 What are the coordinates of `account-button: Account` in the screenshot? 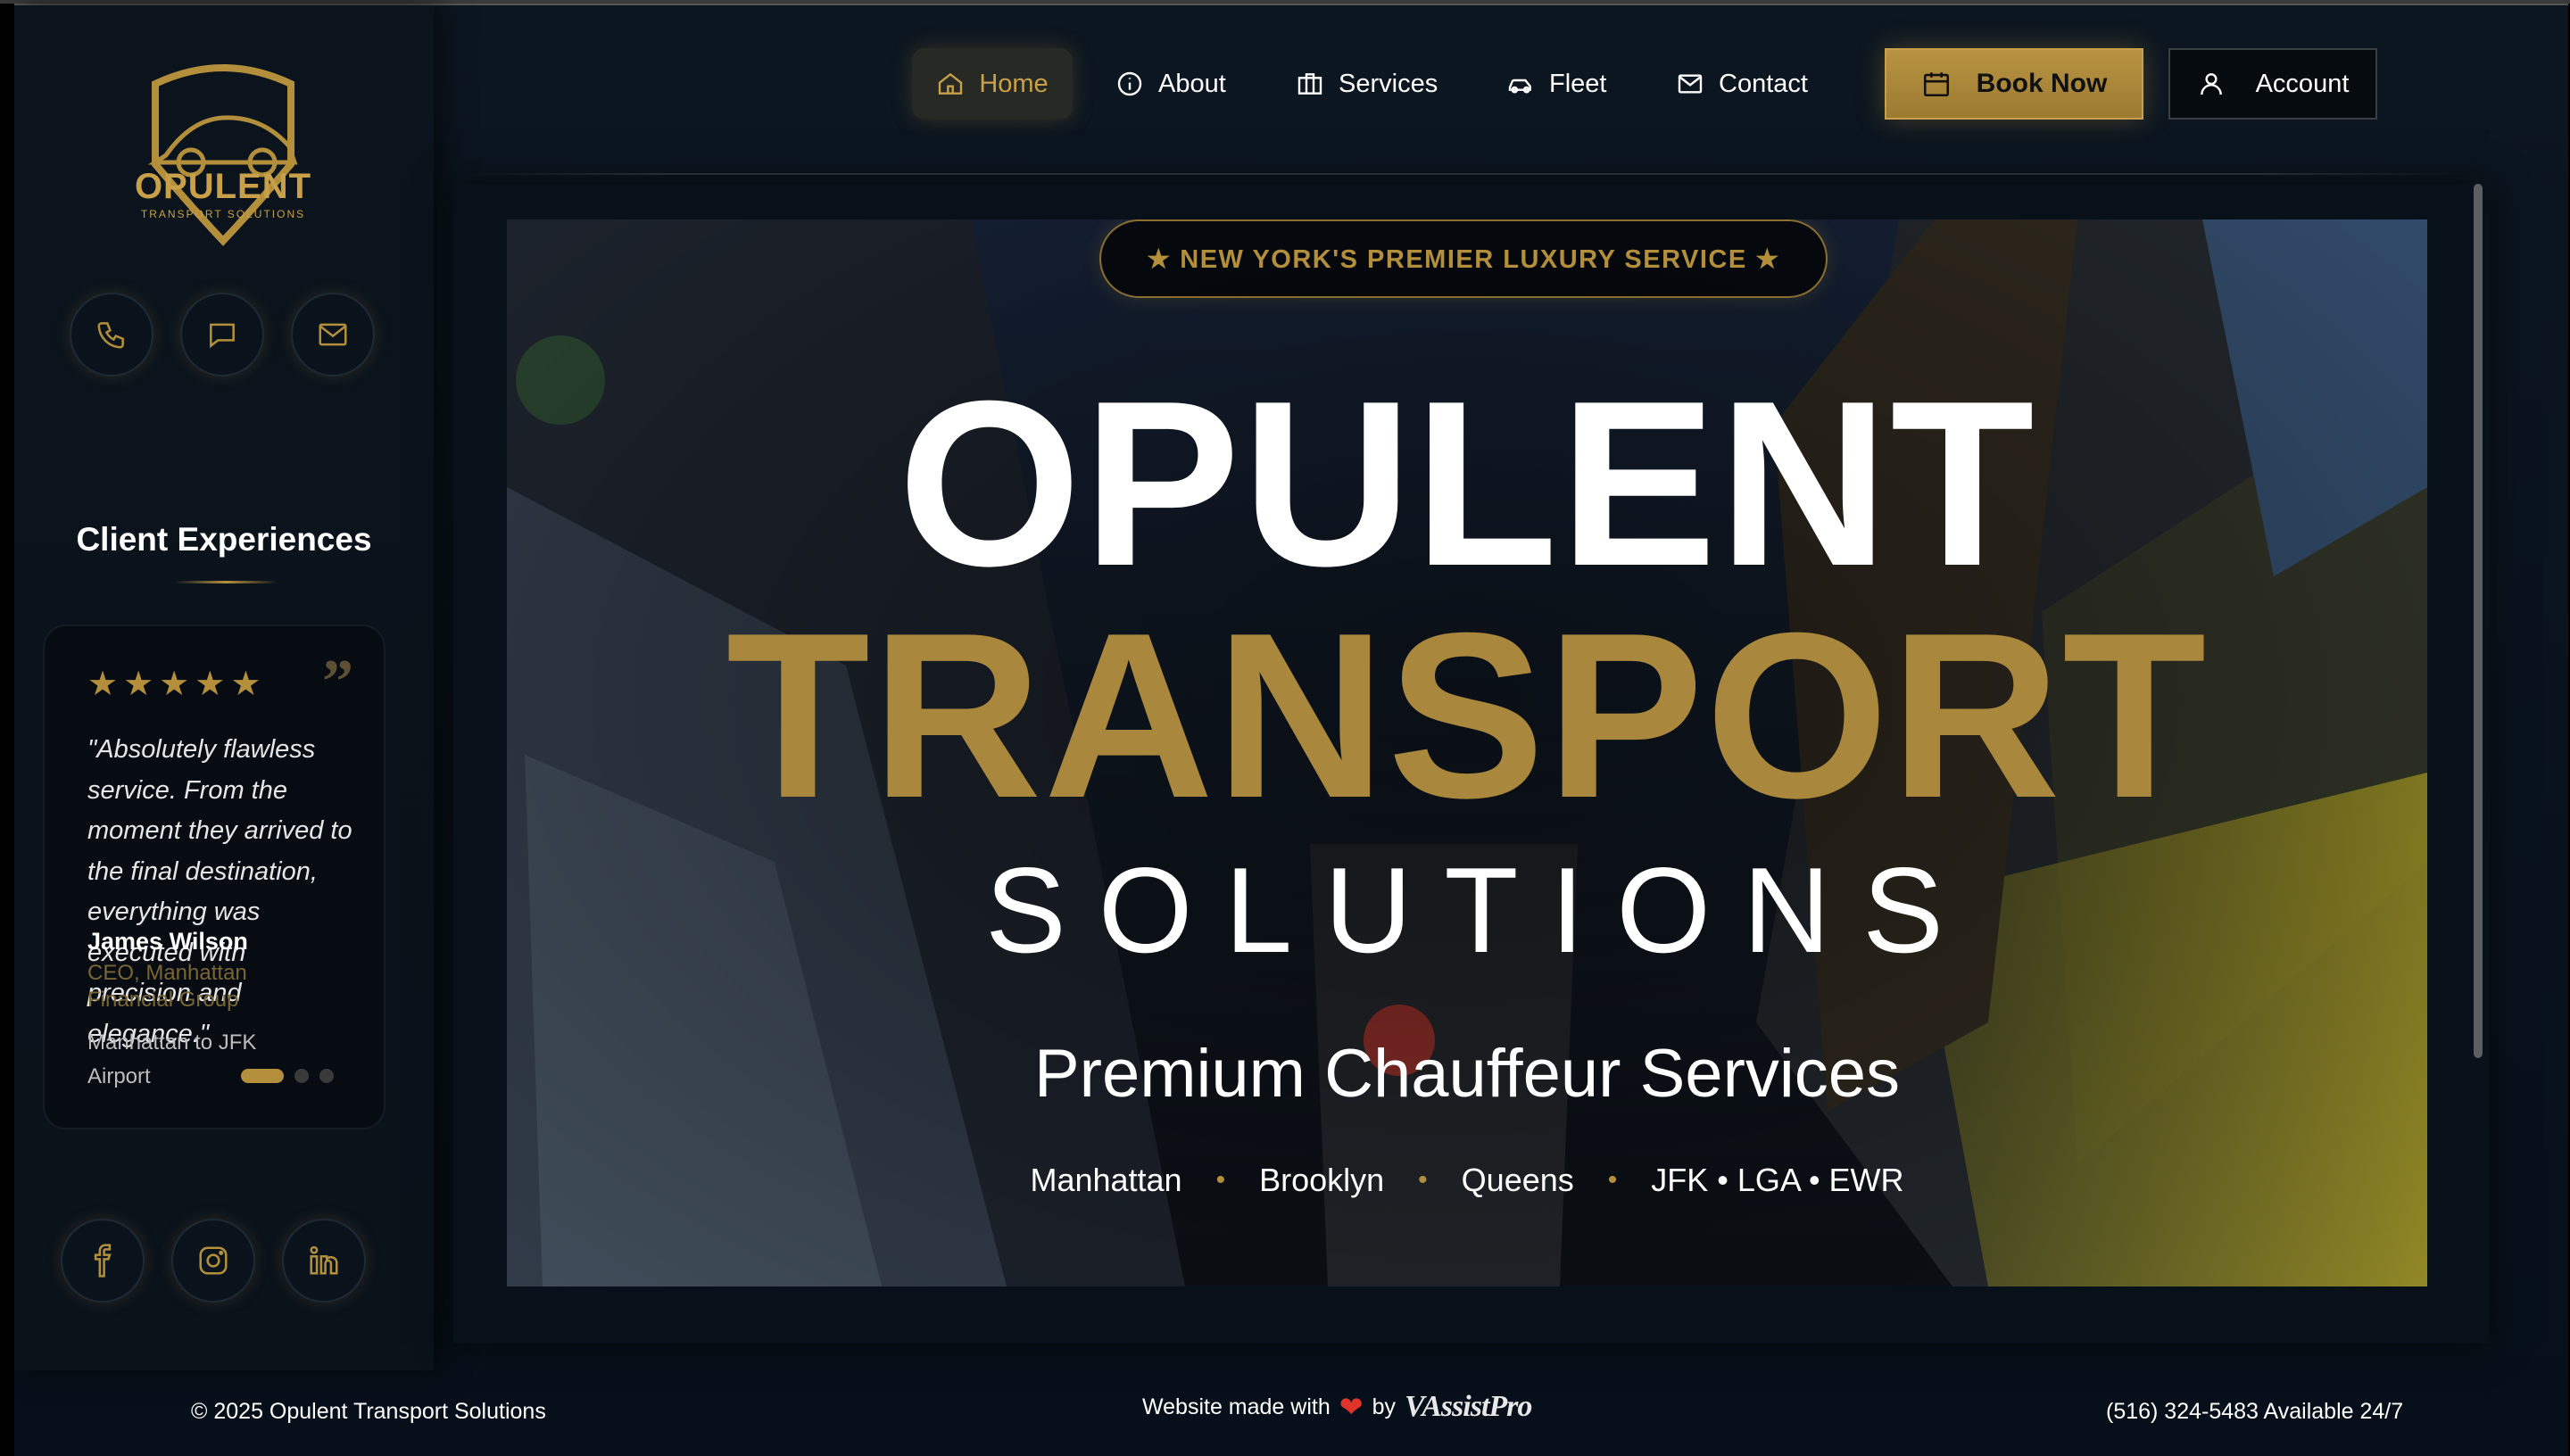 It's located at (2272, 84).